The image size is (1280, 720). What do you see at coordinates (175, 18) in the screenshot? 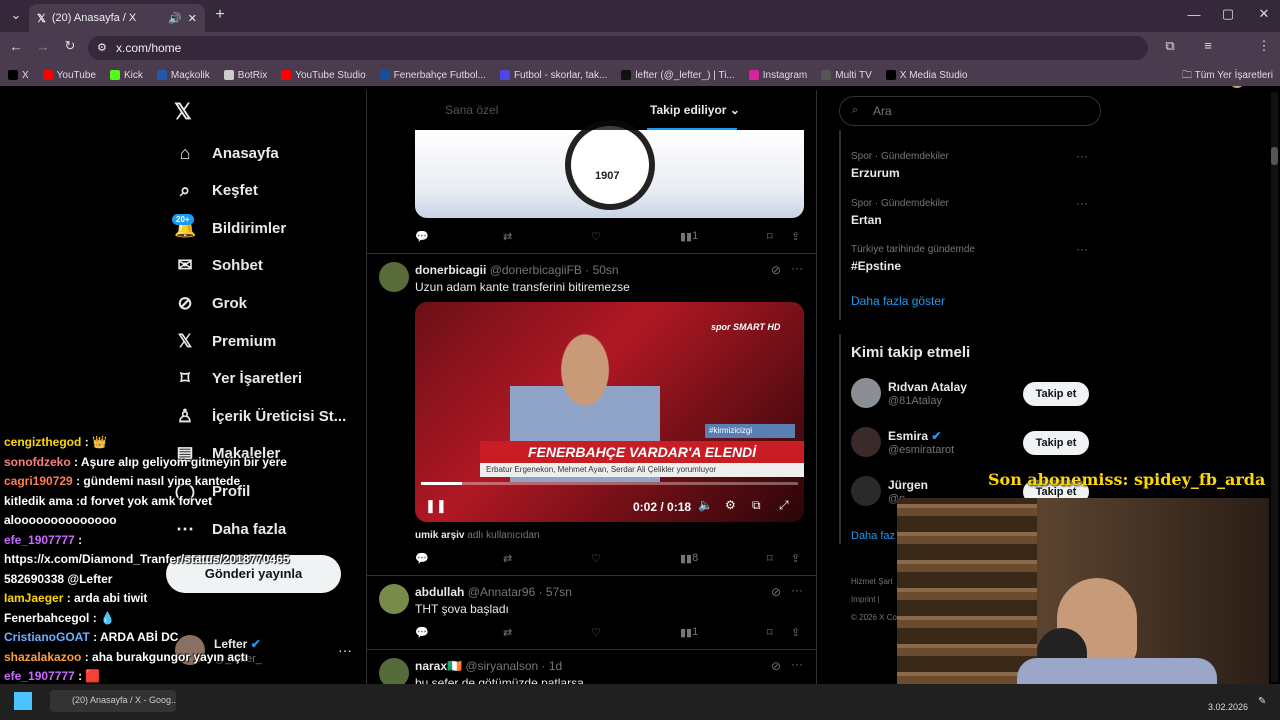
I see `tab-audio-icon: 🔊` at bounding box center [175, 18].